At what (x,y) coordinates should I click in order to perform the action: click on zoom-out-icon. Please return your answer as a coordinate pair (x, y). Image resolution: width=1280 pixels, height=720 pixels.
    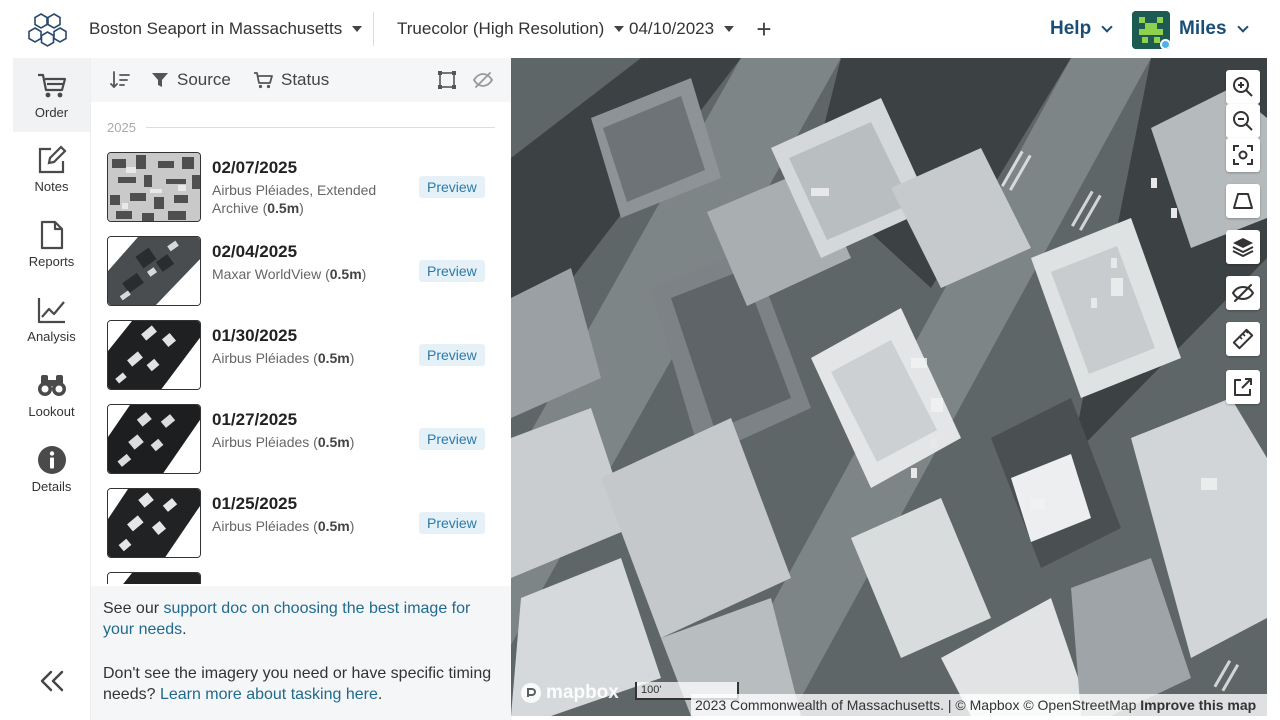
    Looking at the image, I should click on (1243, 121).